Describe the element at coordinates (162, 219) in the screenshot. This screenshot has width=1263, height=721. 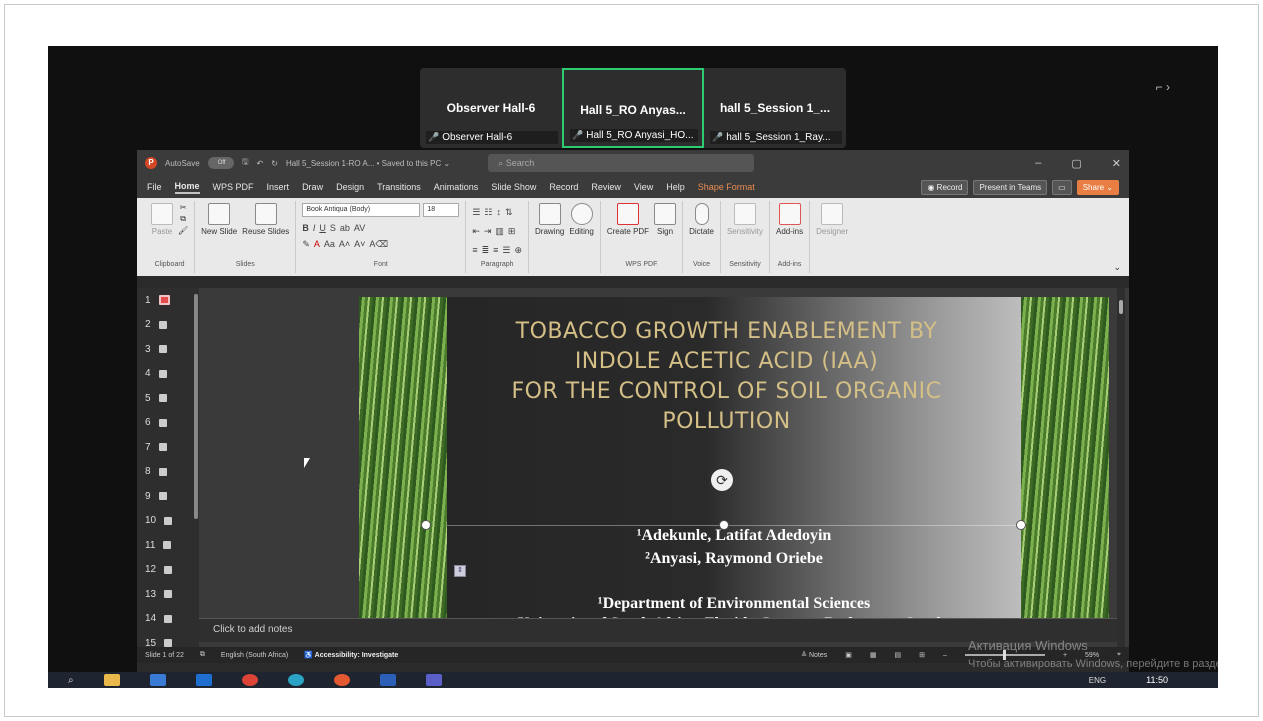
I see `paste-button: Paste` at that location.